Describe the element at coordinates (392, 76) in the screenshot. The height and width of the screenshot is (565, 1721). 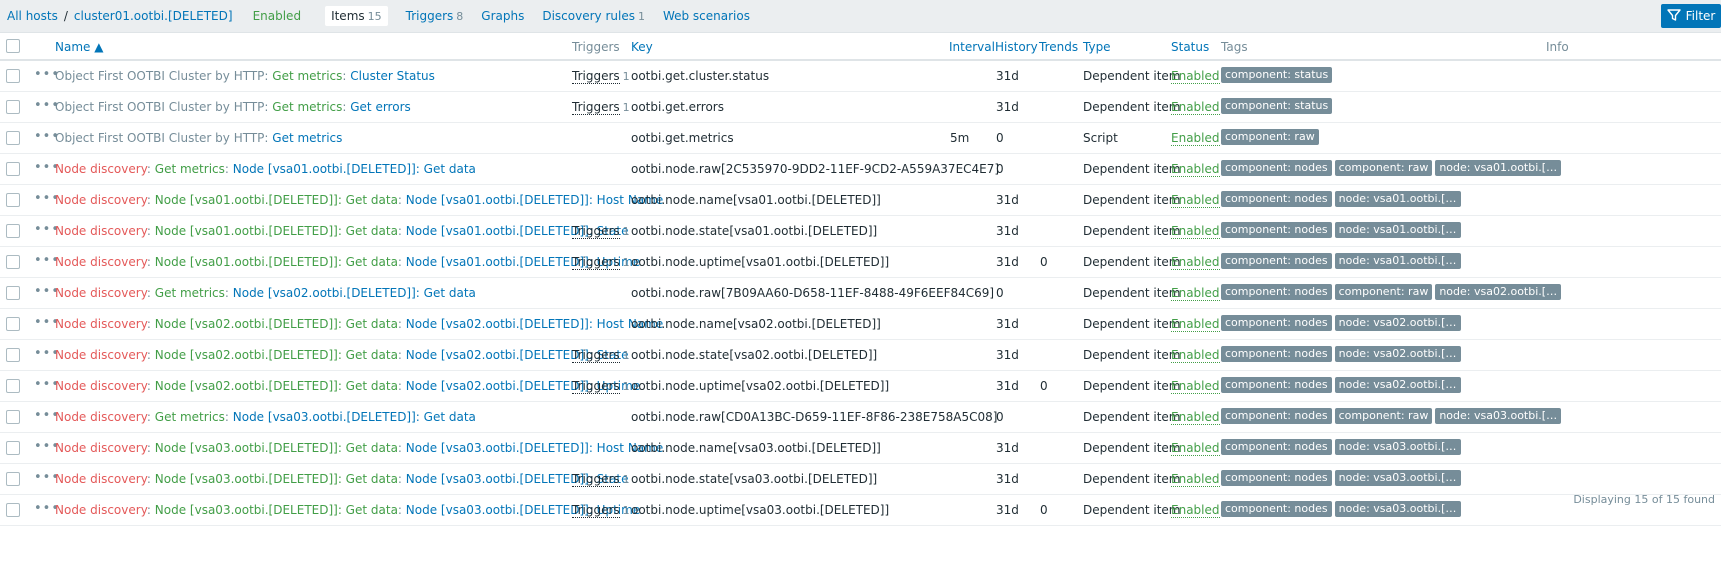
I see `item-name-part: Cluster Status` at that location.